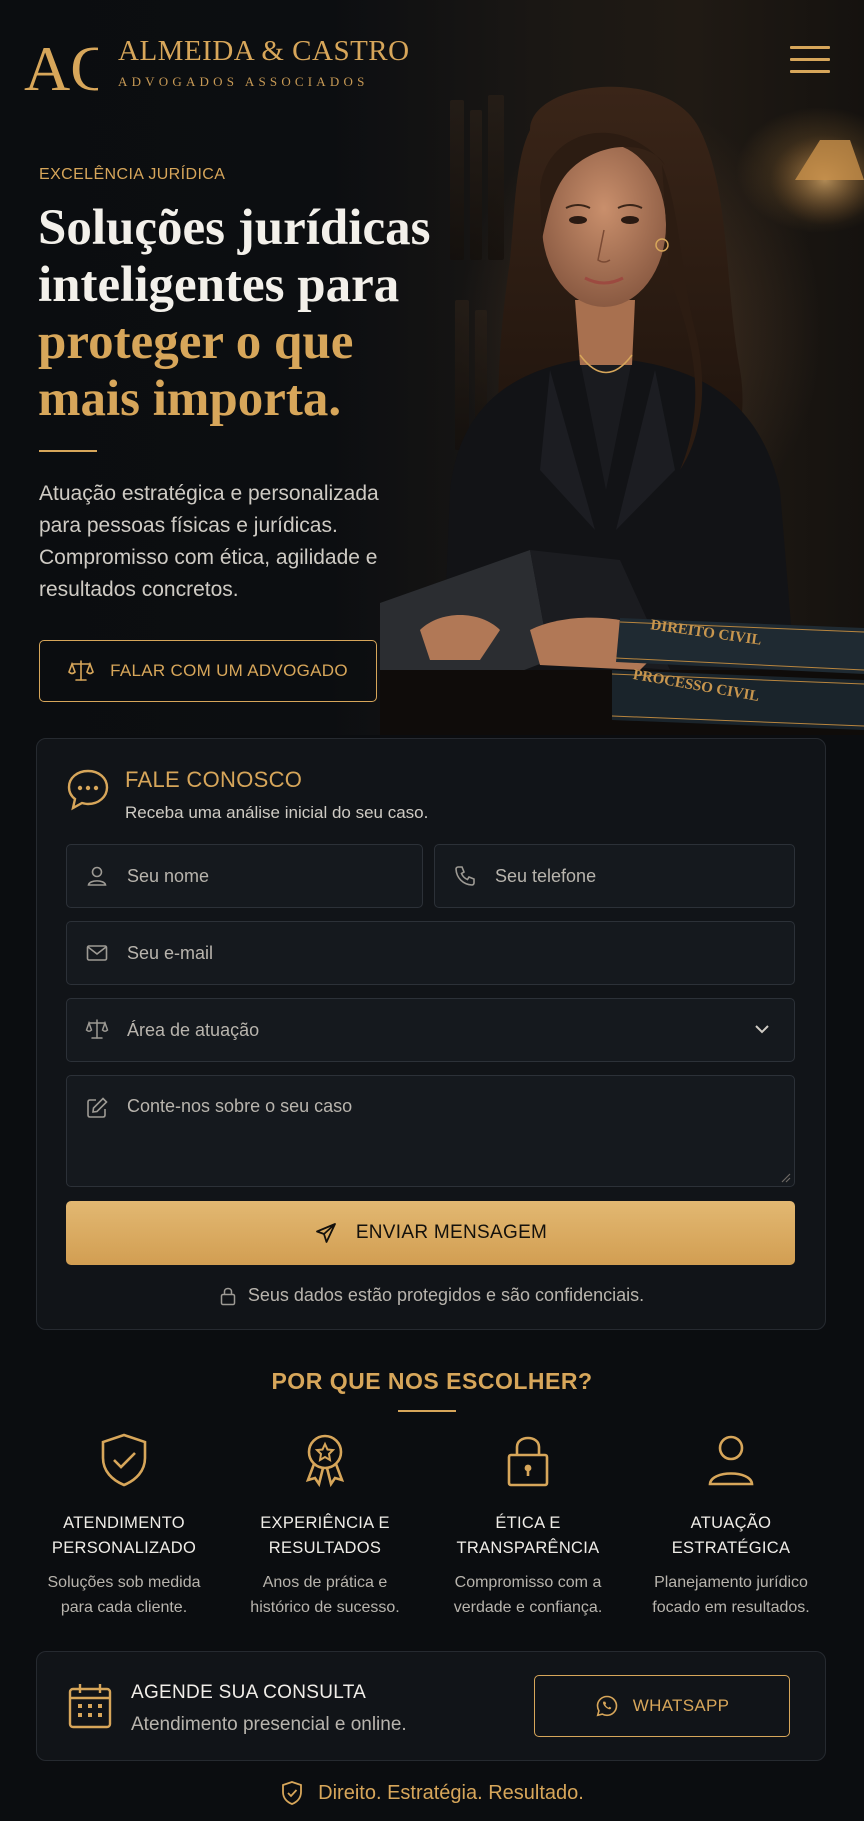 Image resolution: width=864 pixels, height=1821 pixels. What do you see at coordinates (244, 876) in the screenshot?
I see `name-input: Seu nome` at bounding box center [244, 876].